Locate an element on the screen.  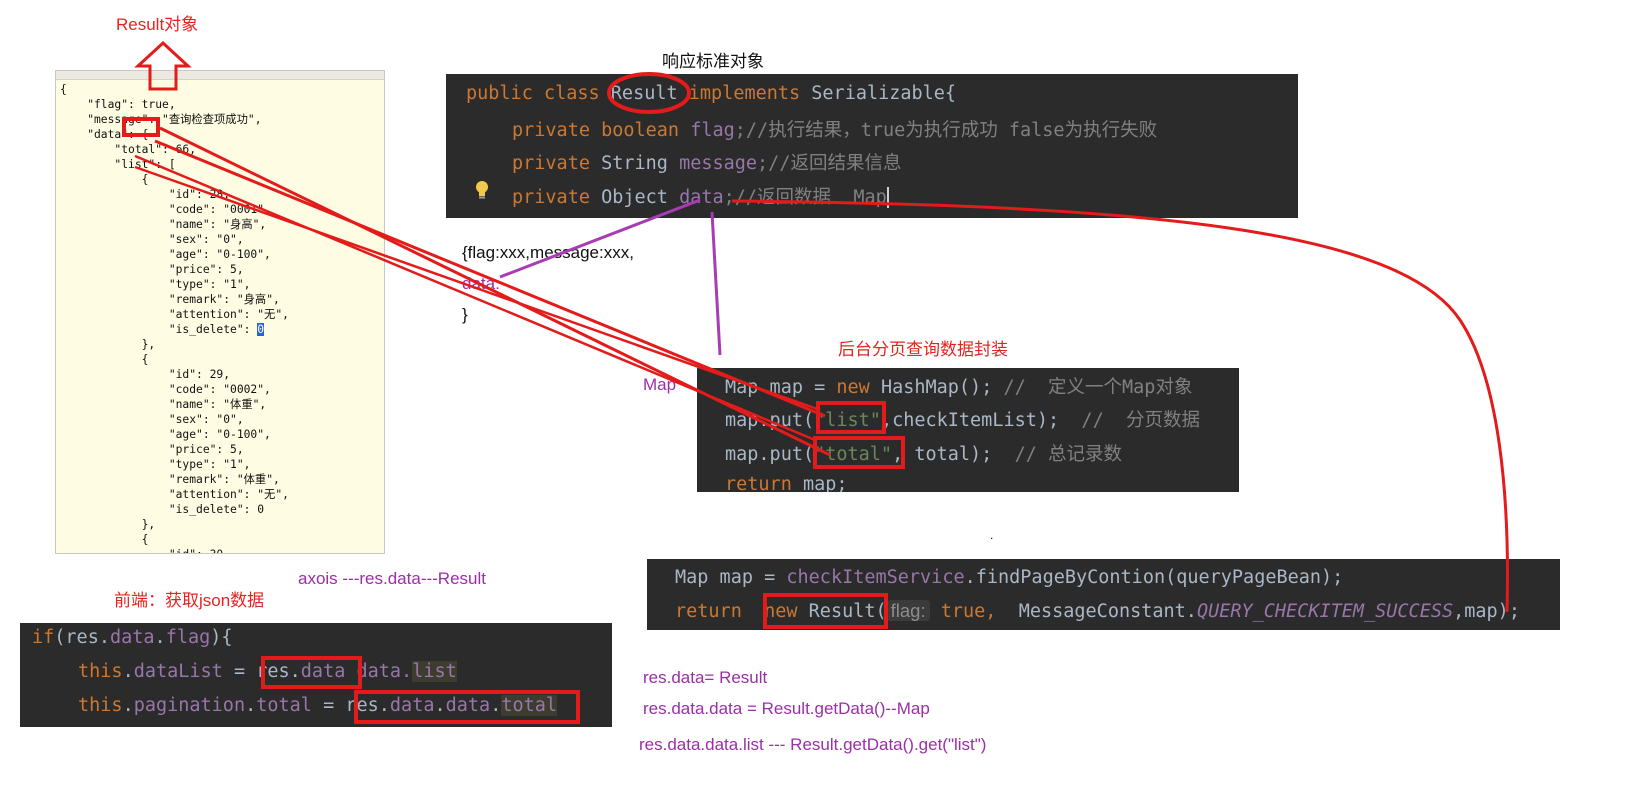
link-list is located at coordinates (490, 278).